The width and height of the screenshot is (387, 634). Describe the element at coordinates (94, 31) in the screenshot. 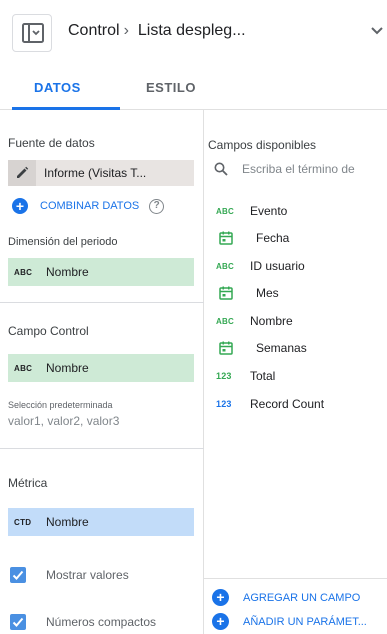

I see `breadcrumb-root: Control` at that location.